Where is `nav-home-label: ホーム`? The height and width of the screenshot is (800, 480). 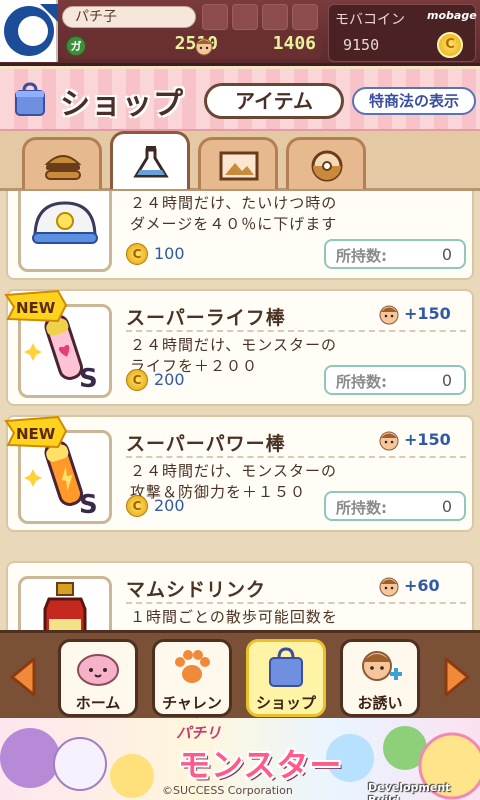 nav-home-label: ホーム is located at coordinates (98, 703).